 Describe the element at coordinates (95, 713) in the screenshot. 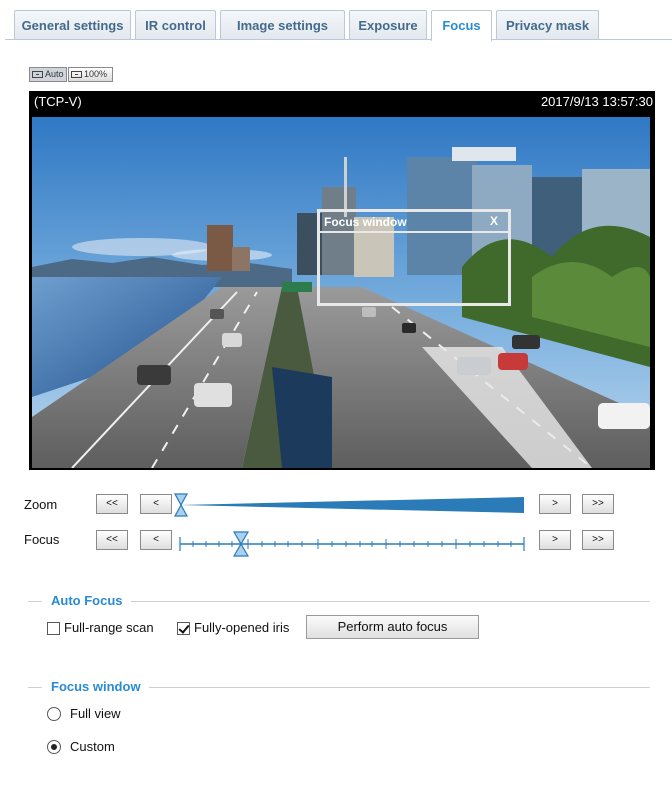

I see `full-view-label: Full view` at that location.